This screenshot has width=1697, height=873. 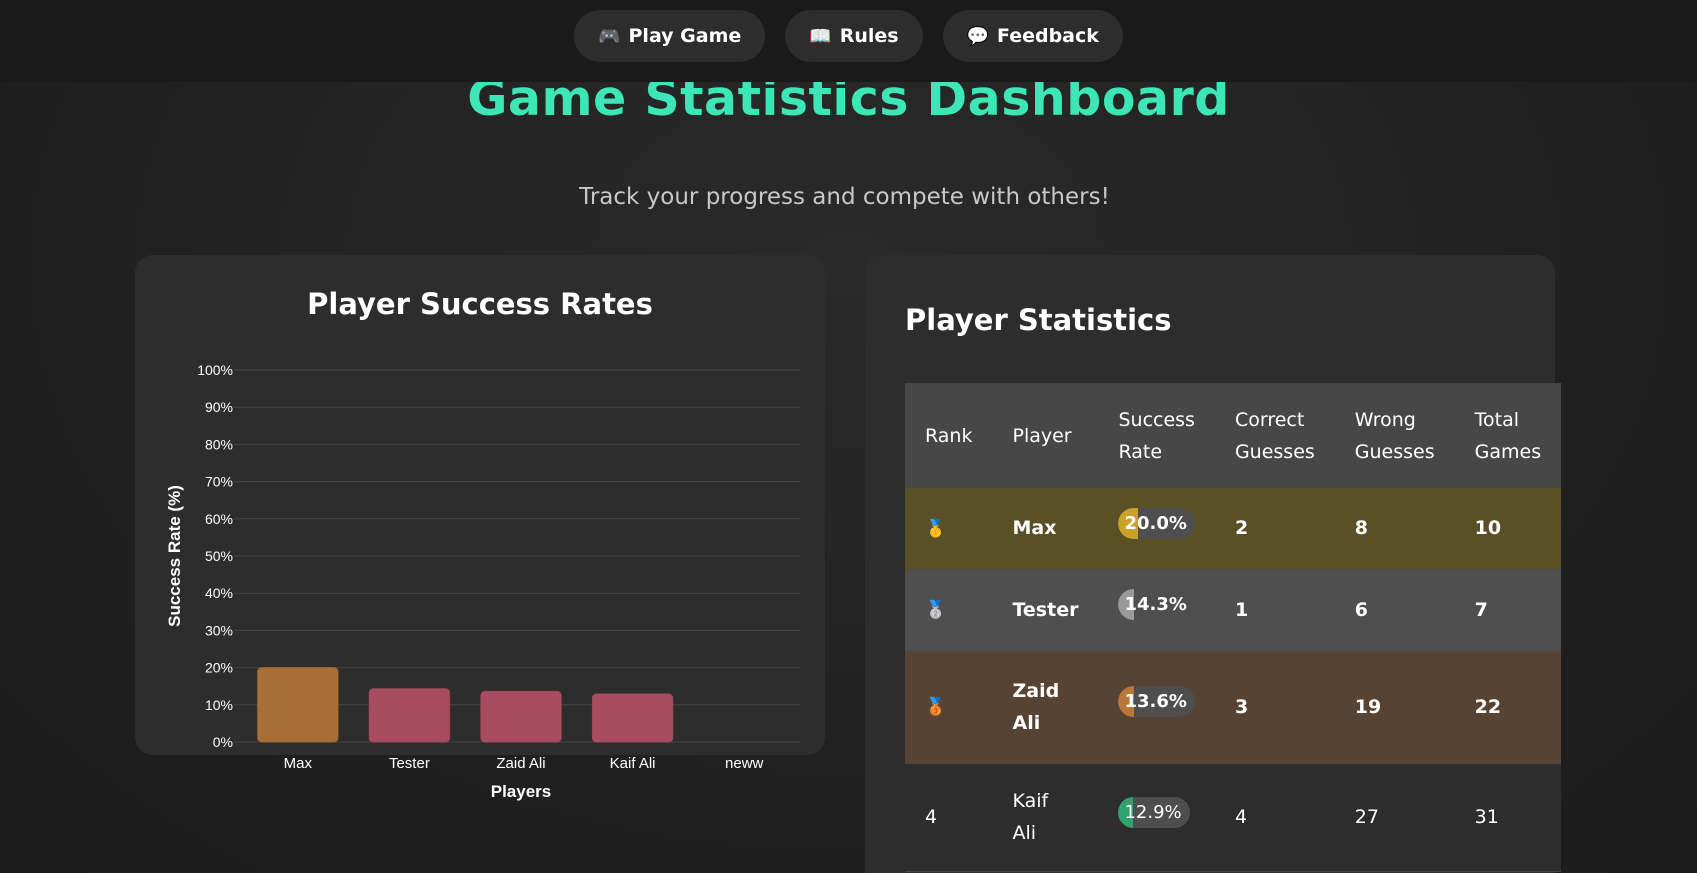 What do you see at coordinates (1045, 707) in the screenshot?
I see `player-name: Zaid Ali` at bounding box center [1045, 707].